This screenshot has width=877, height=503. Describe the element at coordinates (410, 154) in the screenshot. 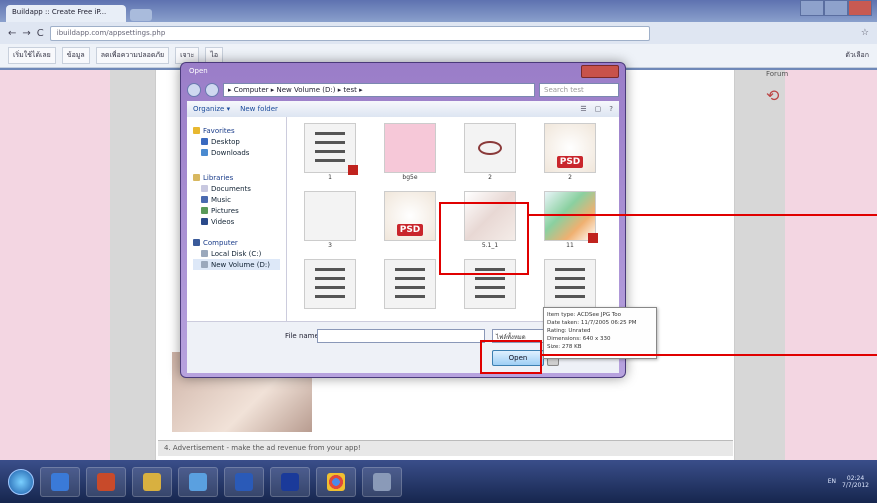

I see `file-item: bg5e` at that location.